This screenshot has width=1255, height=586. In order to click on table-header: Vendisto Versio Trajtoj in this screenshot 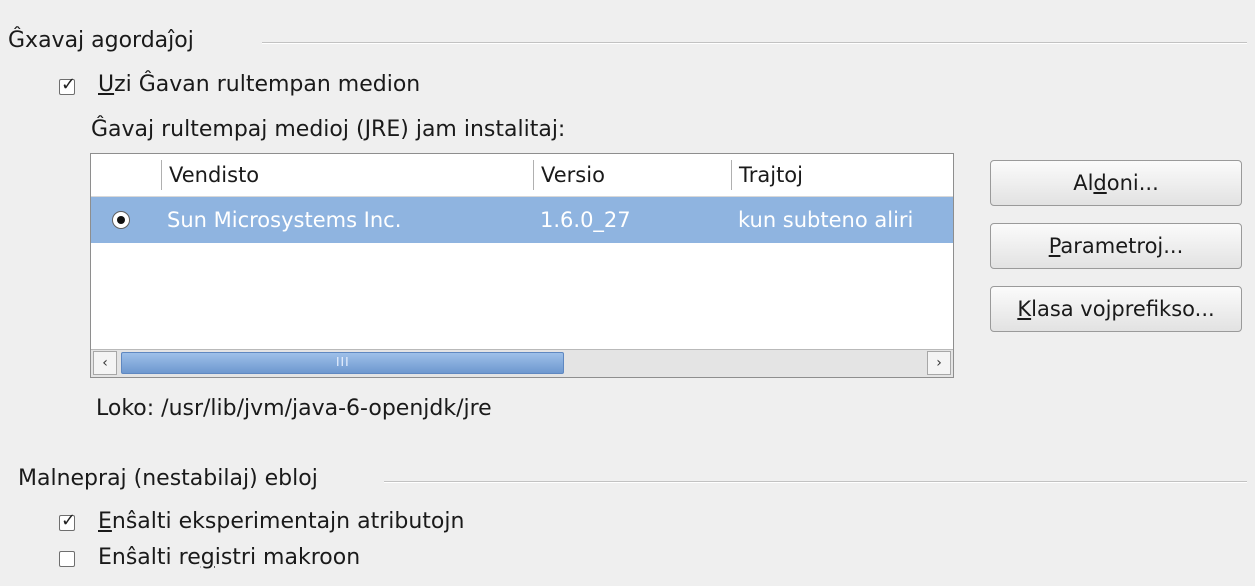, I will do `click(522, 175)`.